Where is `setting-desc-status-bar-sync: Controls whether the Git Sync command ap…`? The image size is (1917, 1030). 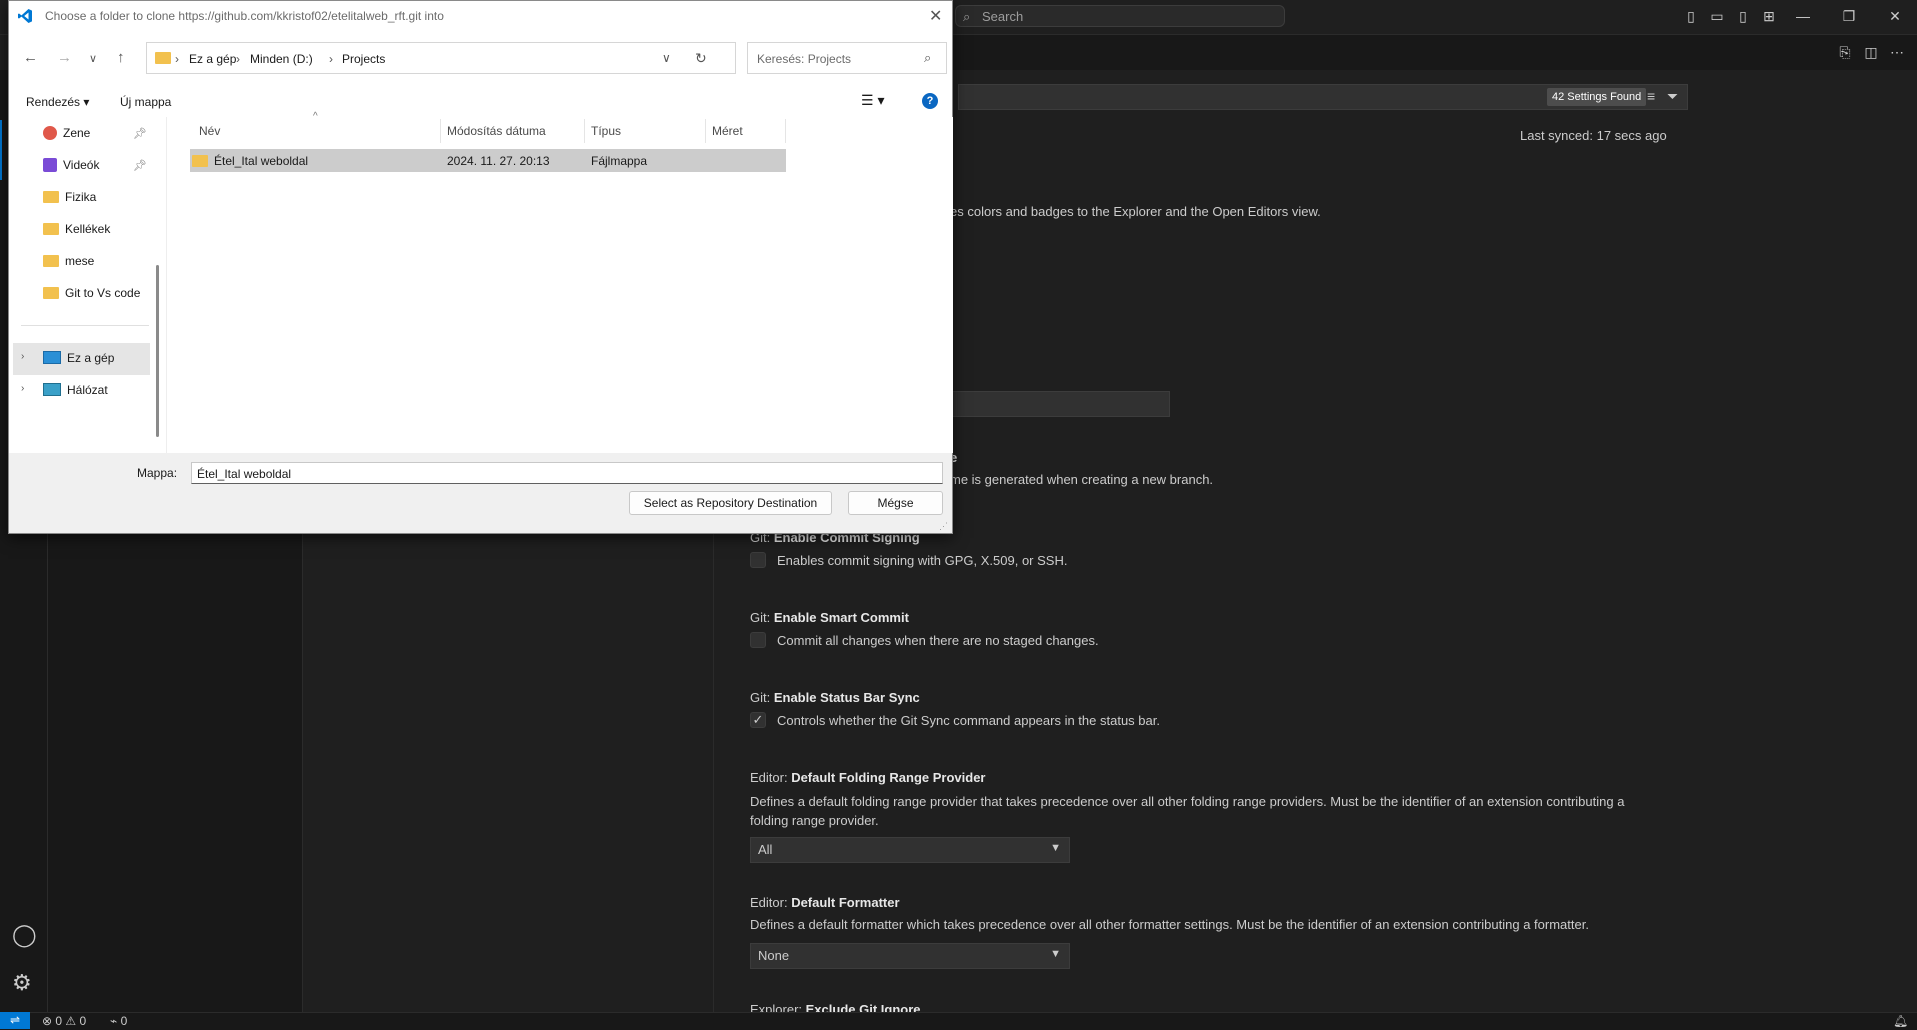 setting-desc-status-bar-sync: Controls whether the Git Sync command ap… is located at coordinates (968, 720).